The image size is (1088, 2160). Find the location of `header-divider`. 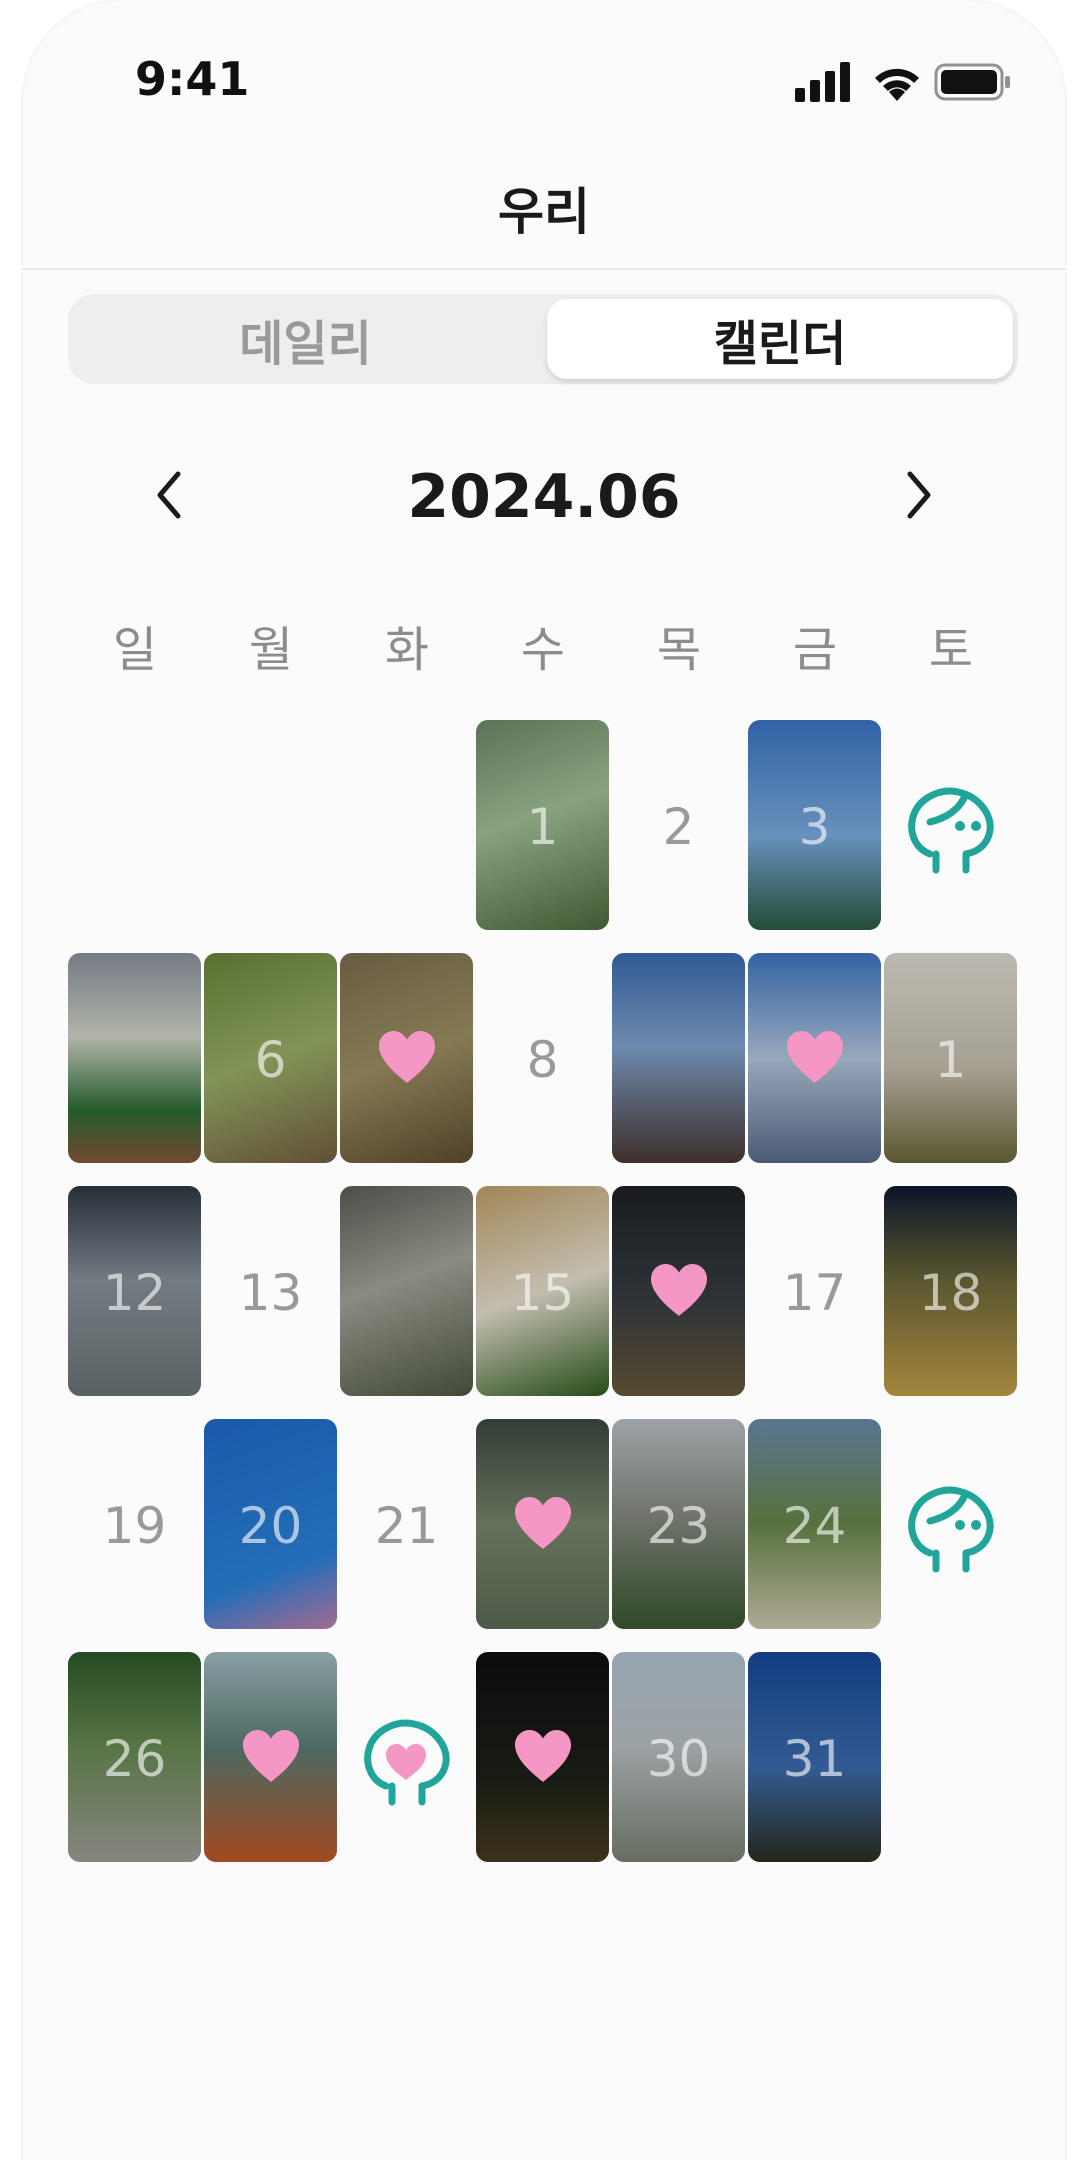

header-divider is located at coordinates (544, 269).